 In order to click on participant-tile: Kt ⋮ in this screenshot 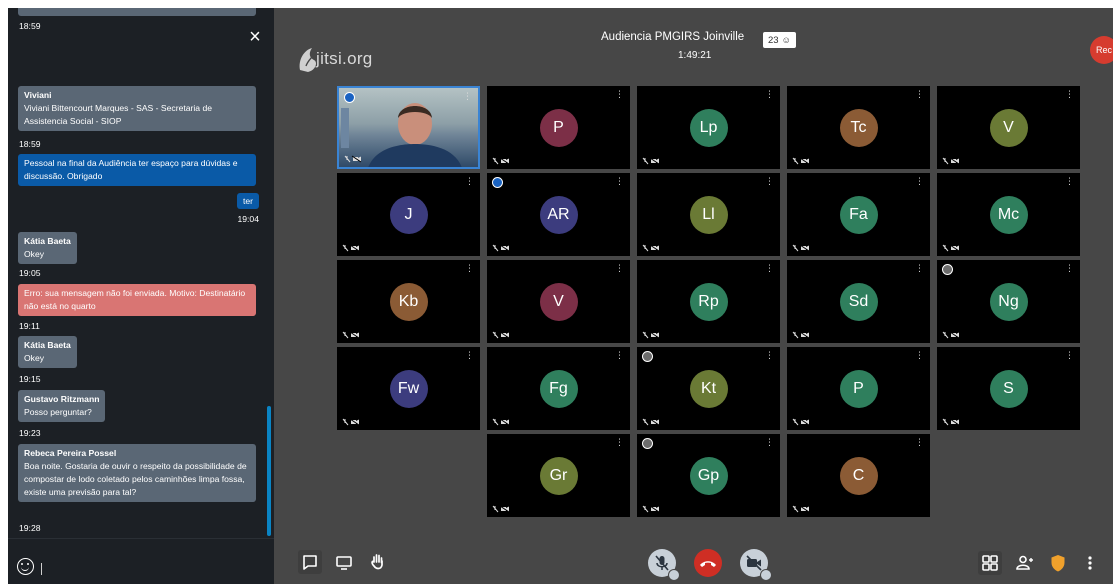, I will do `click(708, 388)`.